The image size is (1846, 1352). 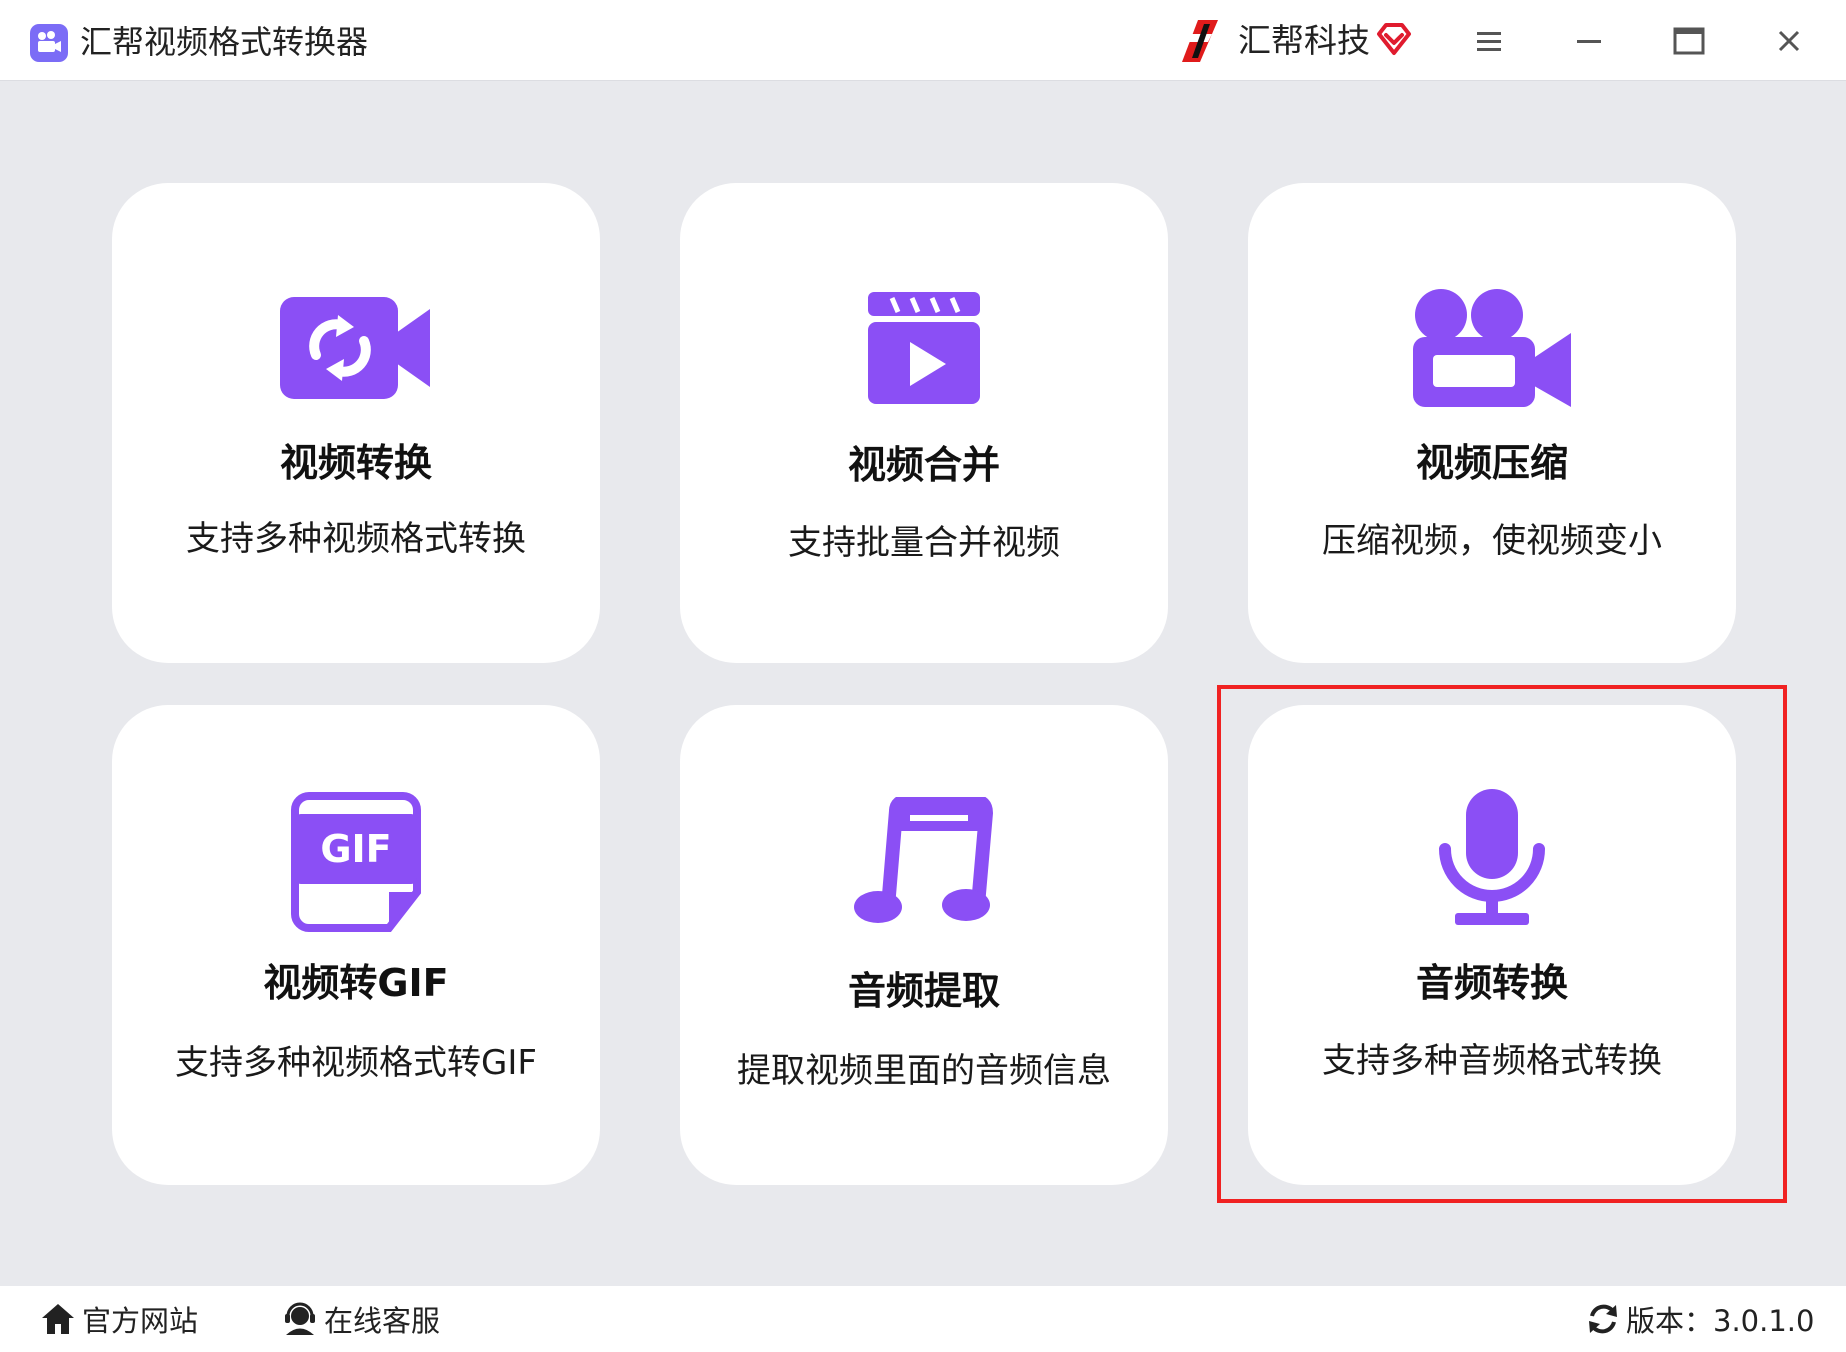 What do you see at coordinates (924, 862) in the screenshot?
I see `music-note-icon` at bounding box center [924, 862].